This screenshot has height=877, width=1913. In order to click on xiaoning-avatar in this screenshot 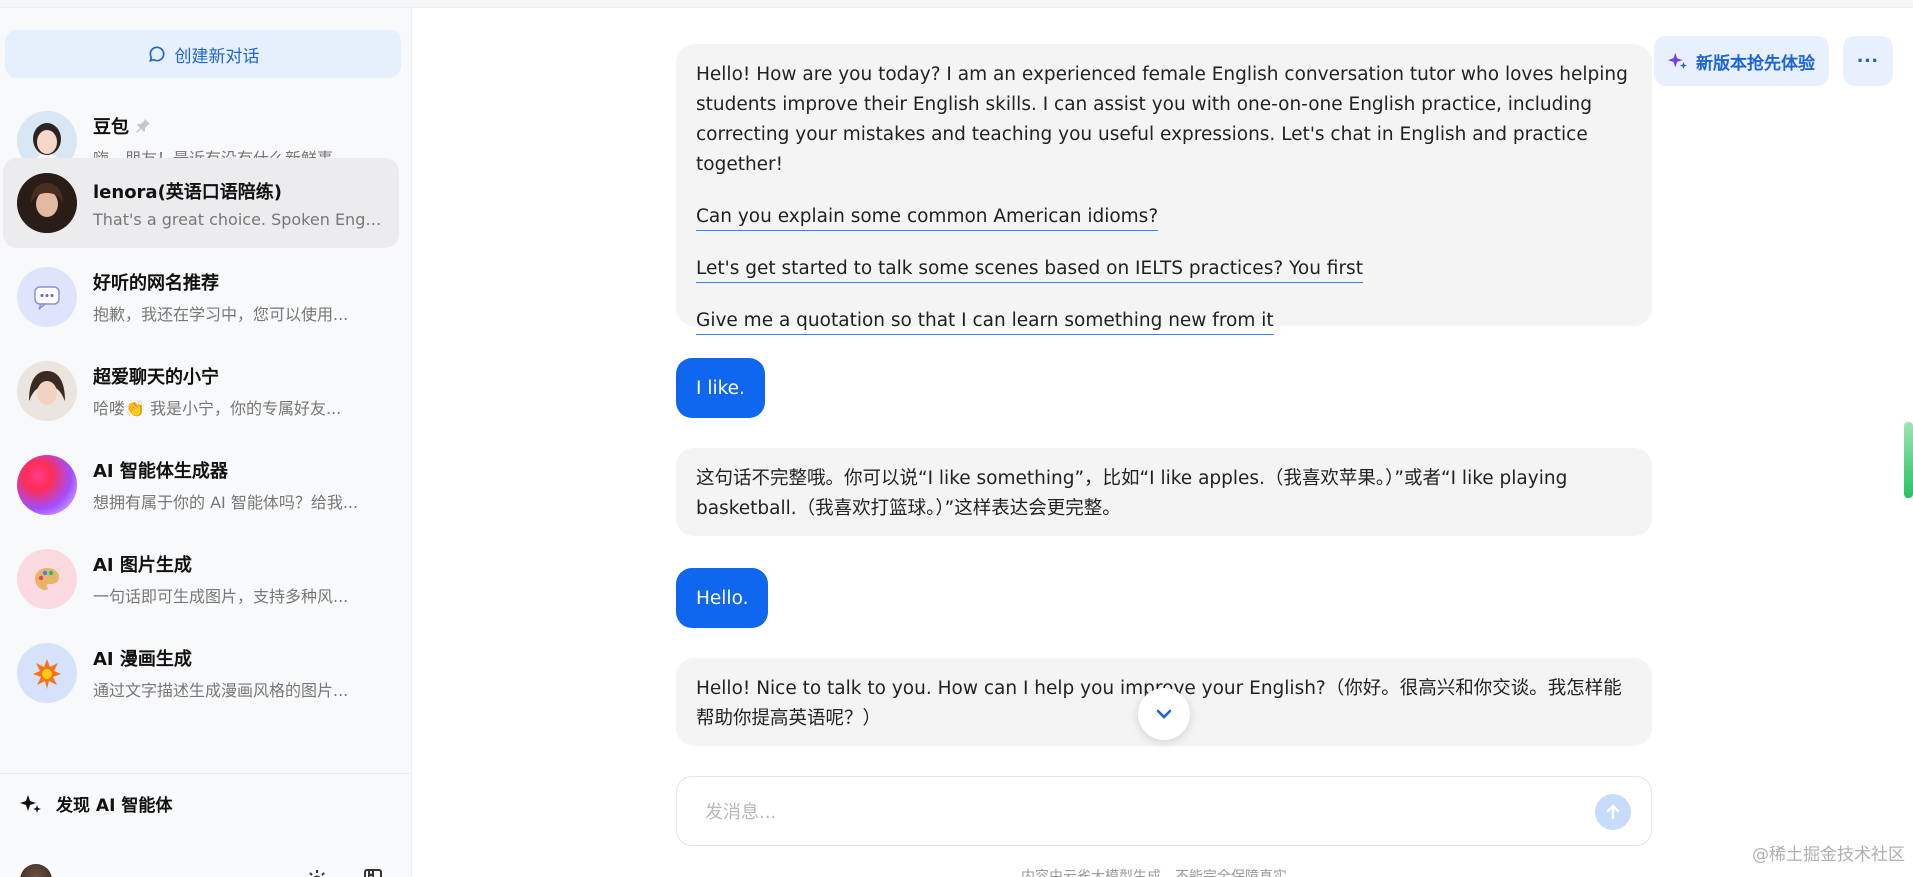, I will do `click(47, 391)`.